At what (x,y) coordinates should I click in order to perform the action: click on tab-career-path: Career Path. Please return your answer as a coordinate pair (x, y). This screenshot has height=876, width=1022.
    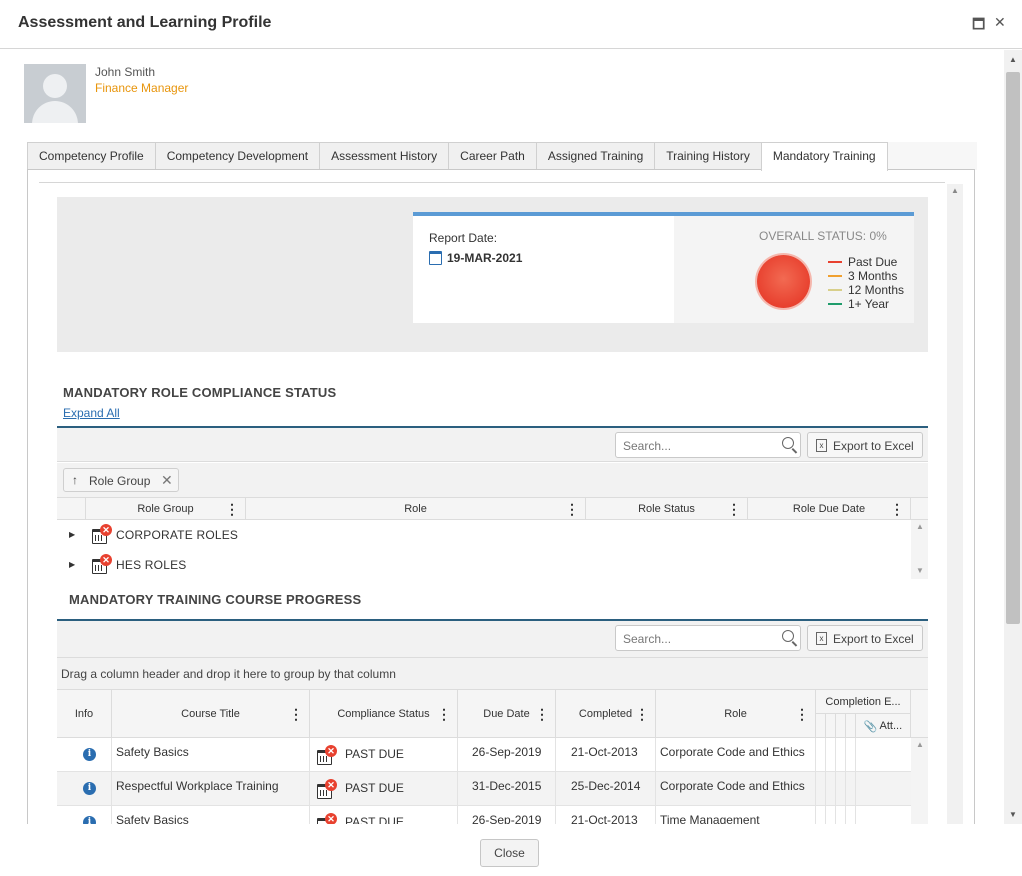
    Looking at the image, I should click on (492, 156).